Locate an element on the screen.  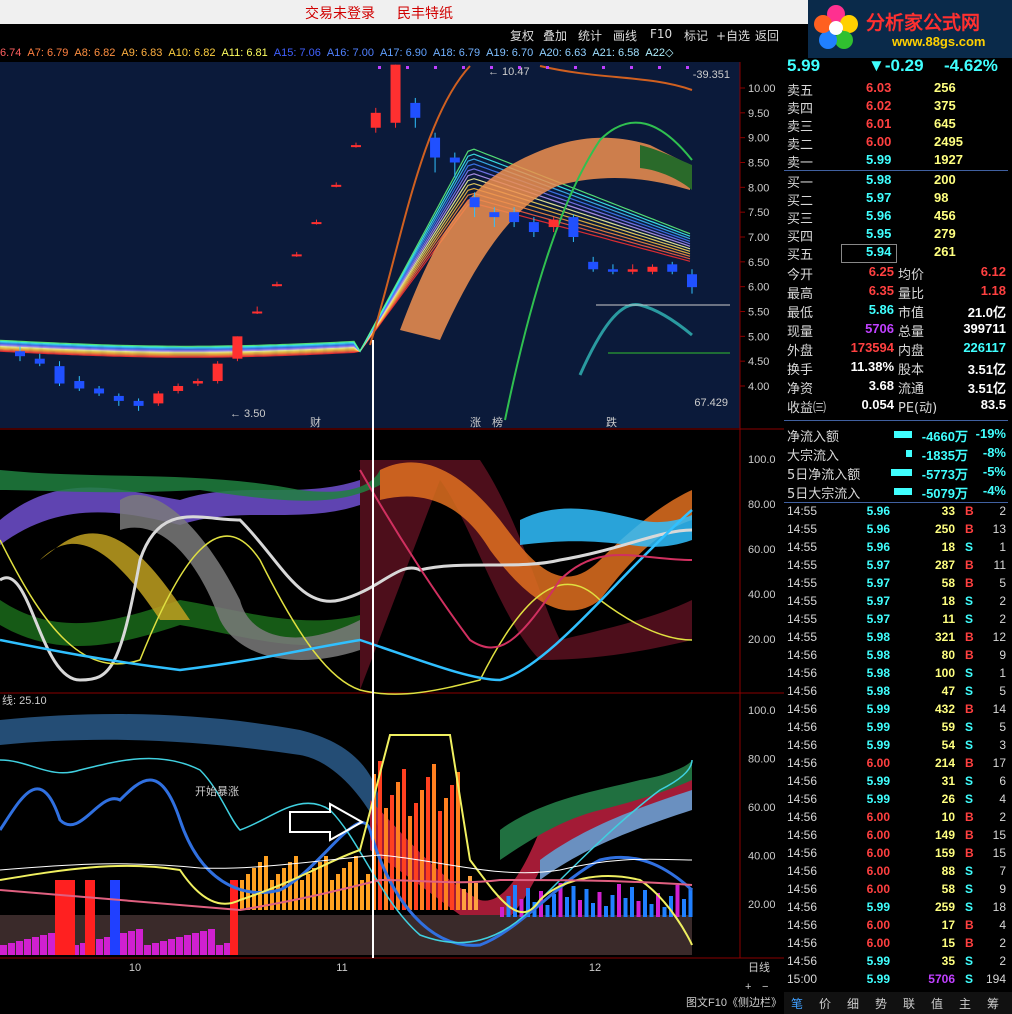
tick-volume: 54 is located at coordinates (948, 745).